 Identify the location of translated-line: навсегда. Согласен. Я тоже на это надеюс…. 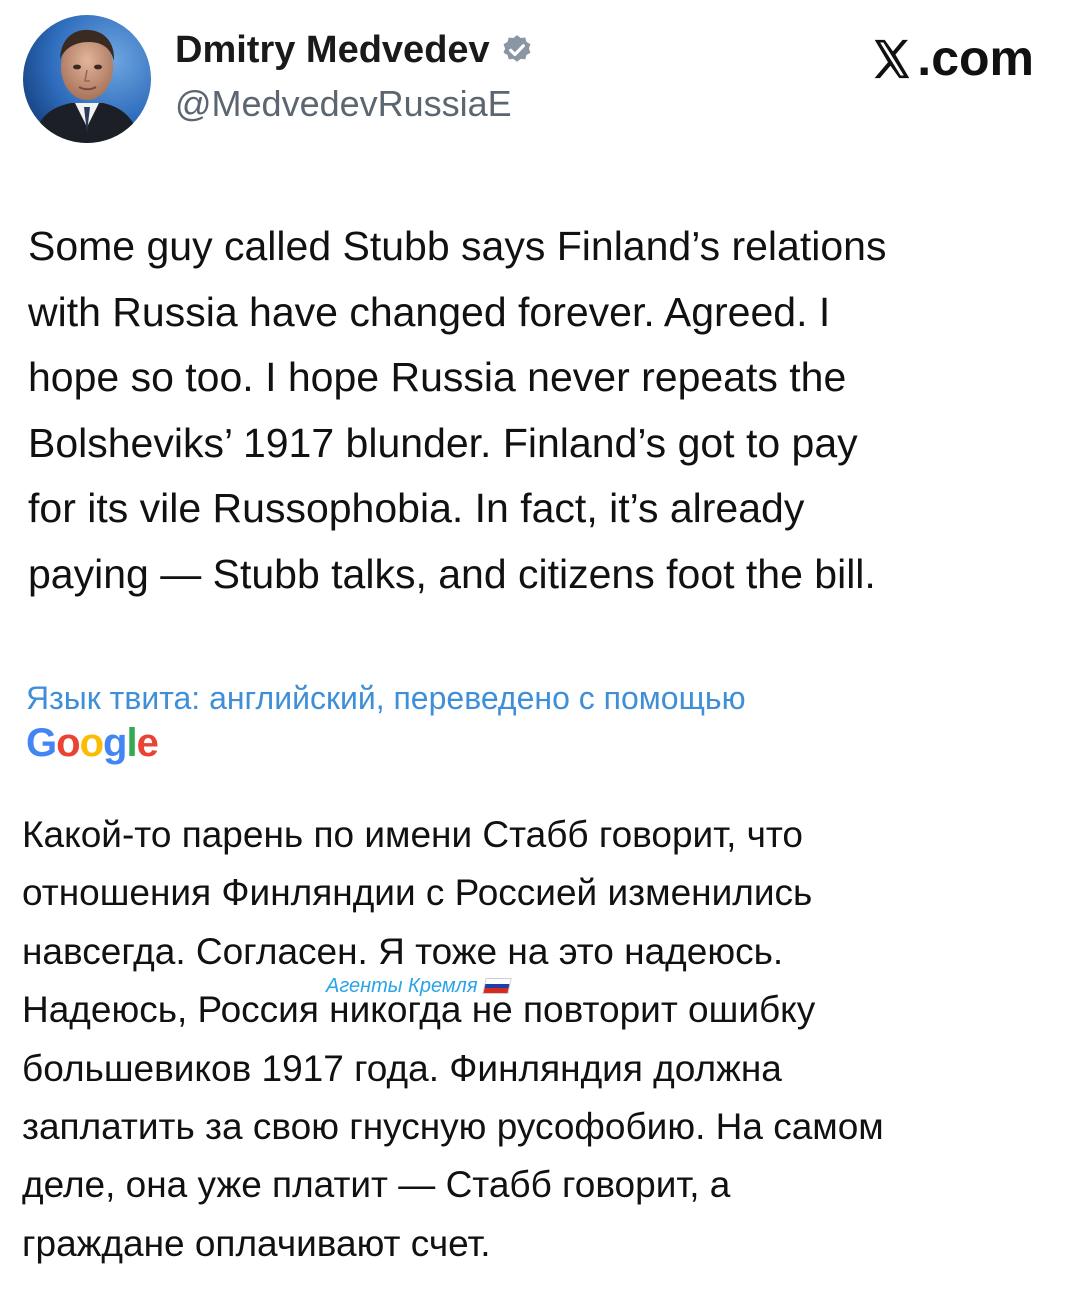
(403, 951).